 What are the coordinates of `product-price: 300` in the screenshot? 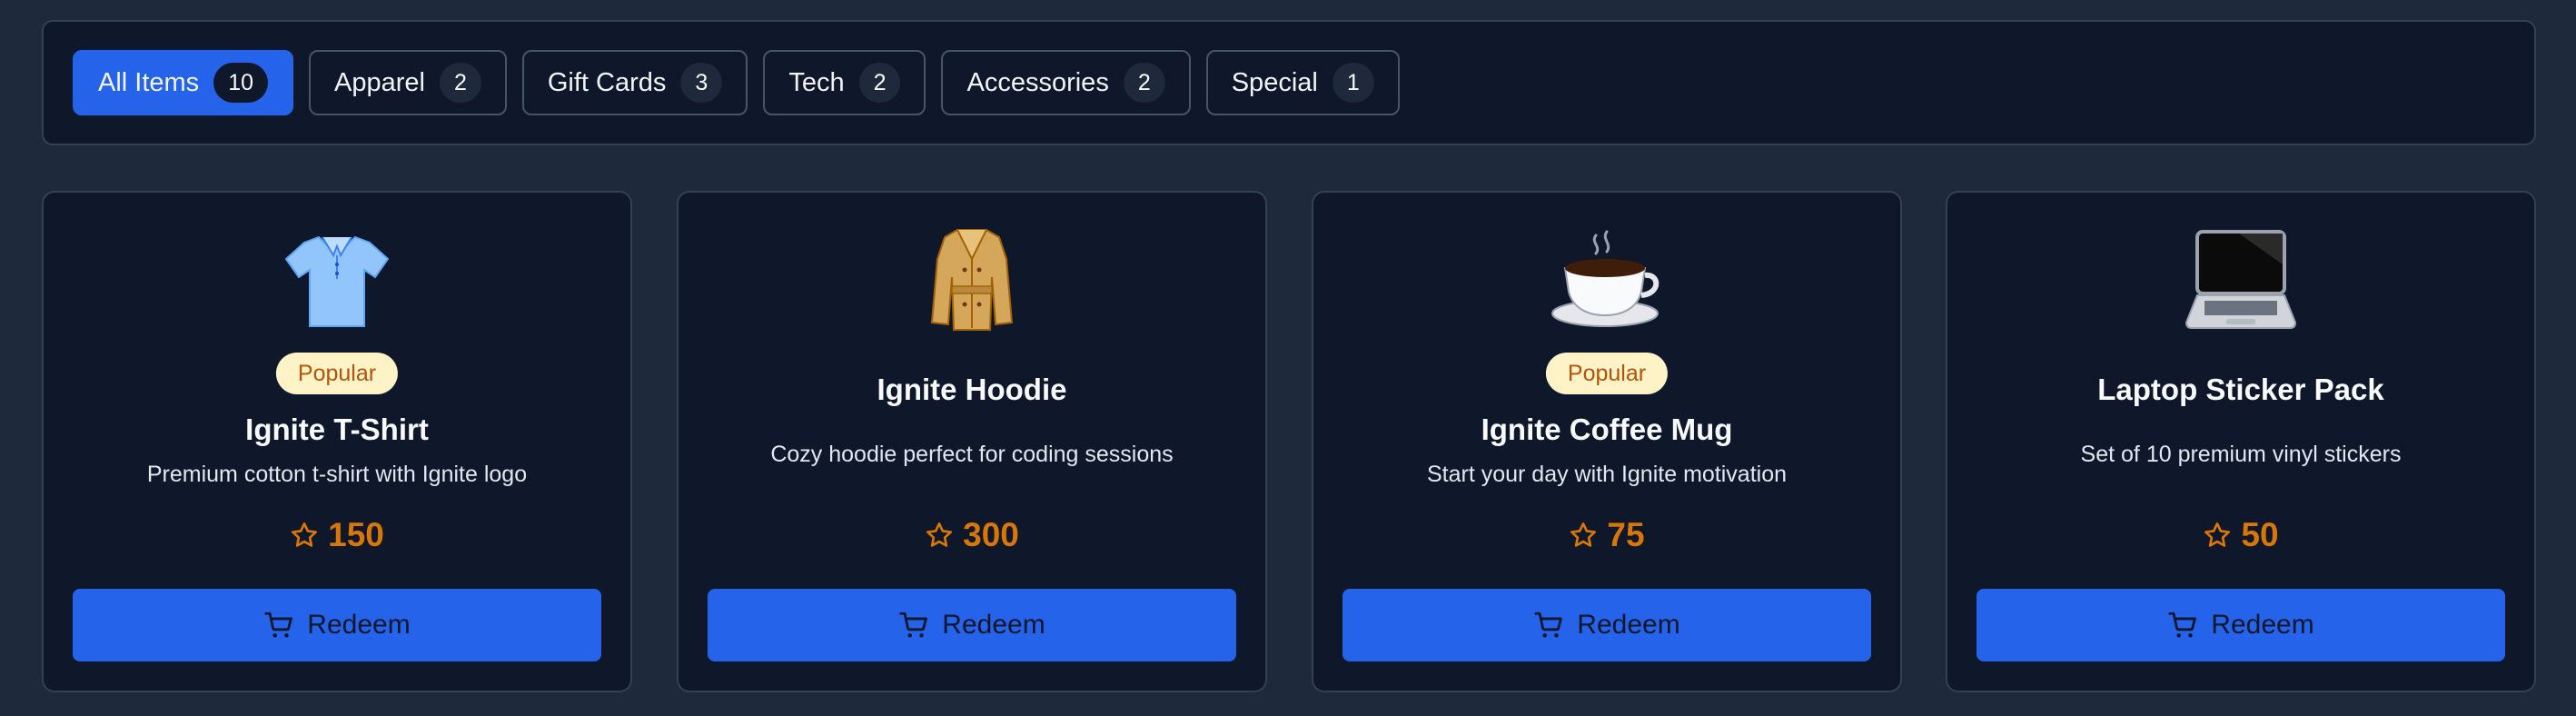 It's located at (972, 535).